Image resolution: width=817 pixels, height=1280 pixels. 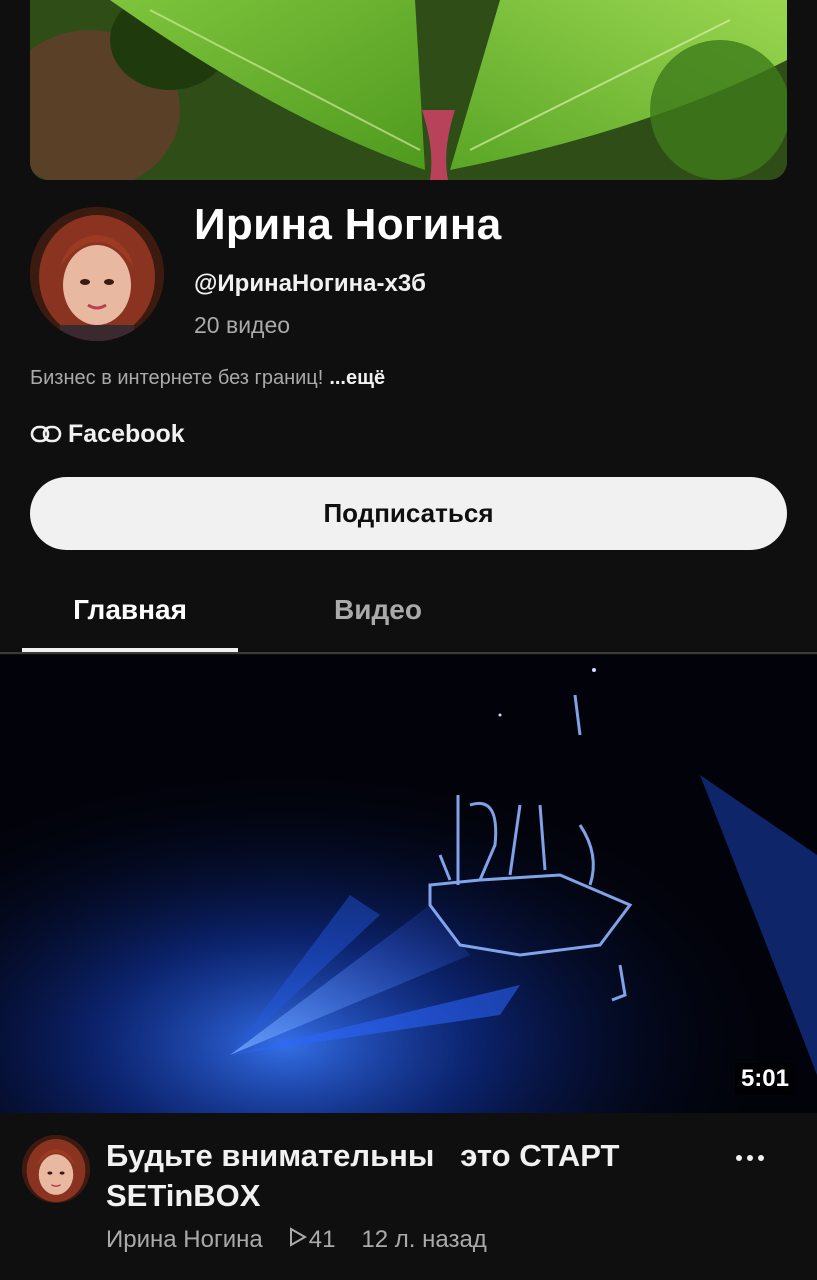 I want to click on tab-home: Главная, so click(x=130, y=610).